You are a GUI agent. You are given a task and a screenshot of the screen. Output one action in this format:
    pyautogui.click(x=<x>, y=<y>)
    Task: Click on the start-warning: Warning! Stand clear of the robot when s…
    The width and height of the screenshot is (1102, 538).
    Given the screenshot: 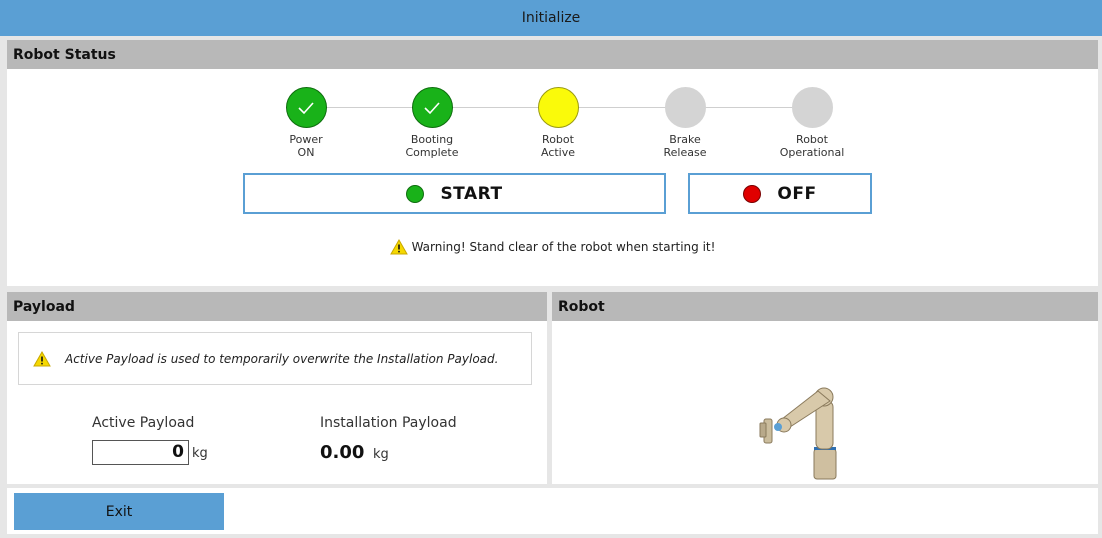 What is the action you would take?
    pyautogui.click(x=552, y=246)
    